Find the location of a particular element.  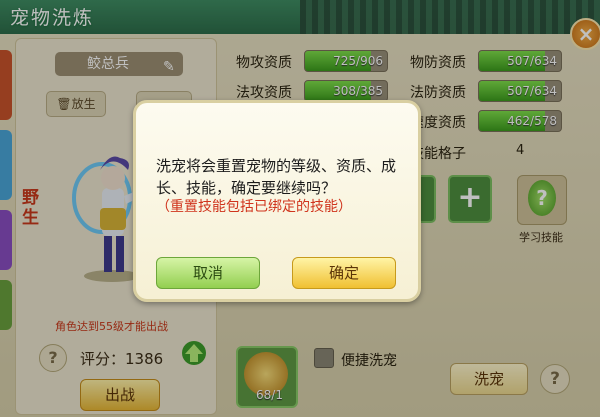

dialog-message: 洗宠将会重置宠物的等级、资质、成长、技能，确定要继续吗？ is located at coordinates (276, 177).